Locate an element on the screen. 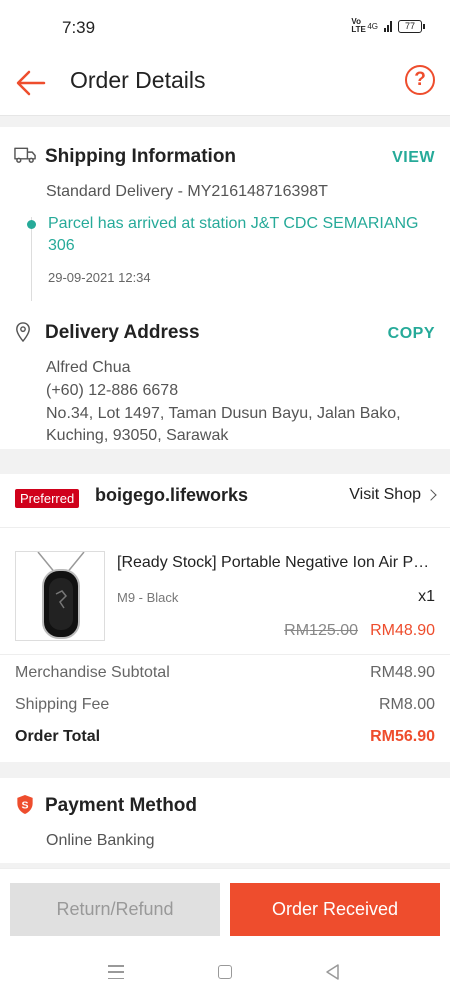 The width and height of the screenshot is (450, 1000). payment-method: Online Banking is located at coordinates (100, 840).